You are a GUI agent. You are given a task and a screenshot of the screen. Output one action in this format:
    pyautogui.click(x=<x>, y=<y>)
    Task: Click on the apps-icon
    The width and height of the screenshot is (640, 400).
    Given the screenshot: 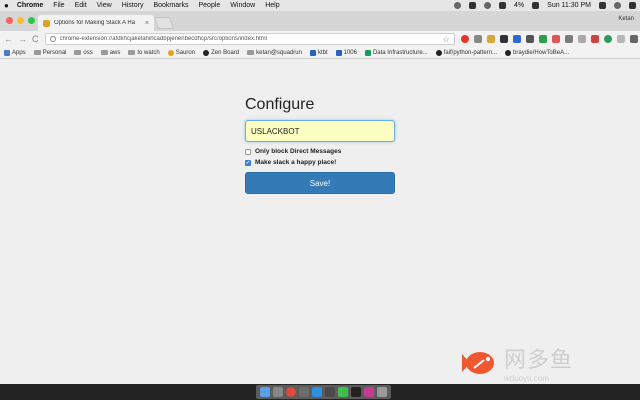 What is the action you would take?
    pyautogui.click(x=7, y=52)
    